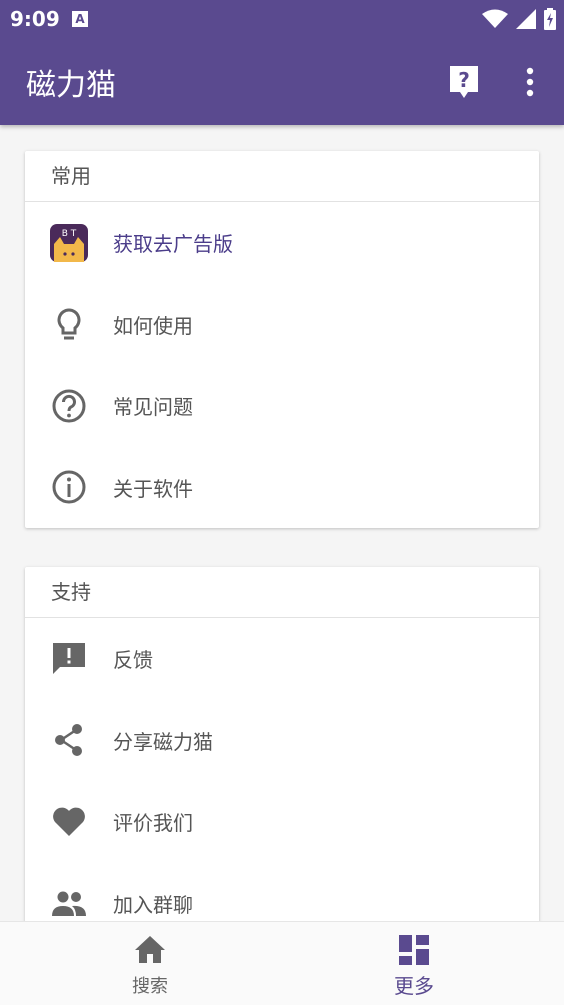 The image size is (564, 1005). Describe the element at coordinates (150, 986) in the screenshot. I see `tab-label: 搜索` at that location.